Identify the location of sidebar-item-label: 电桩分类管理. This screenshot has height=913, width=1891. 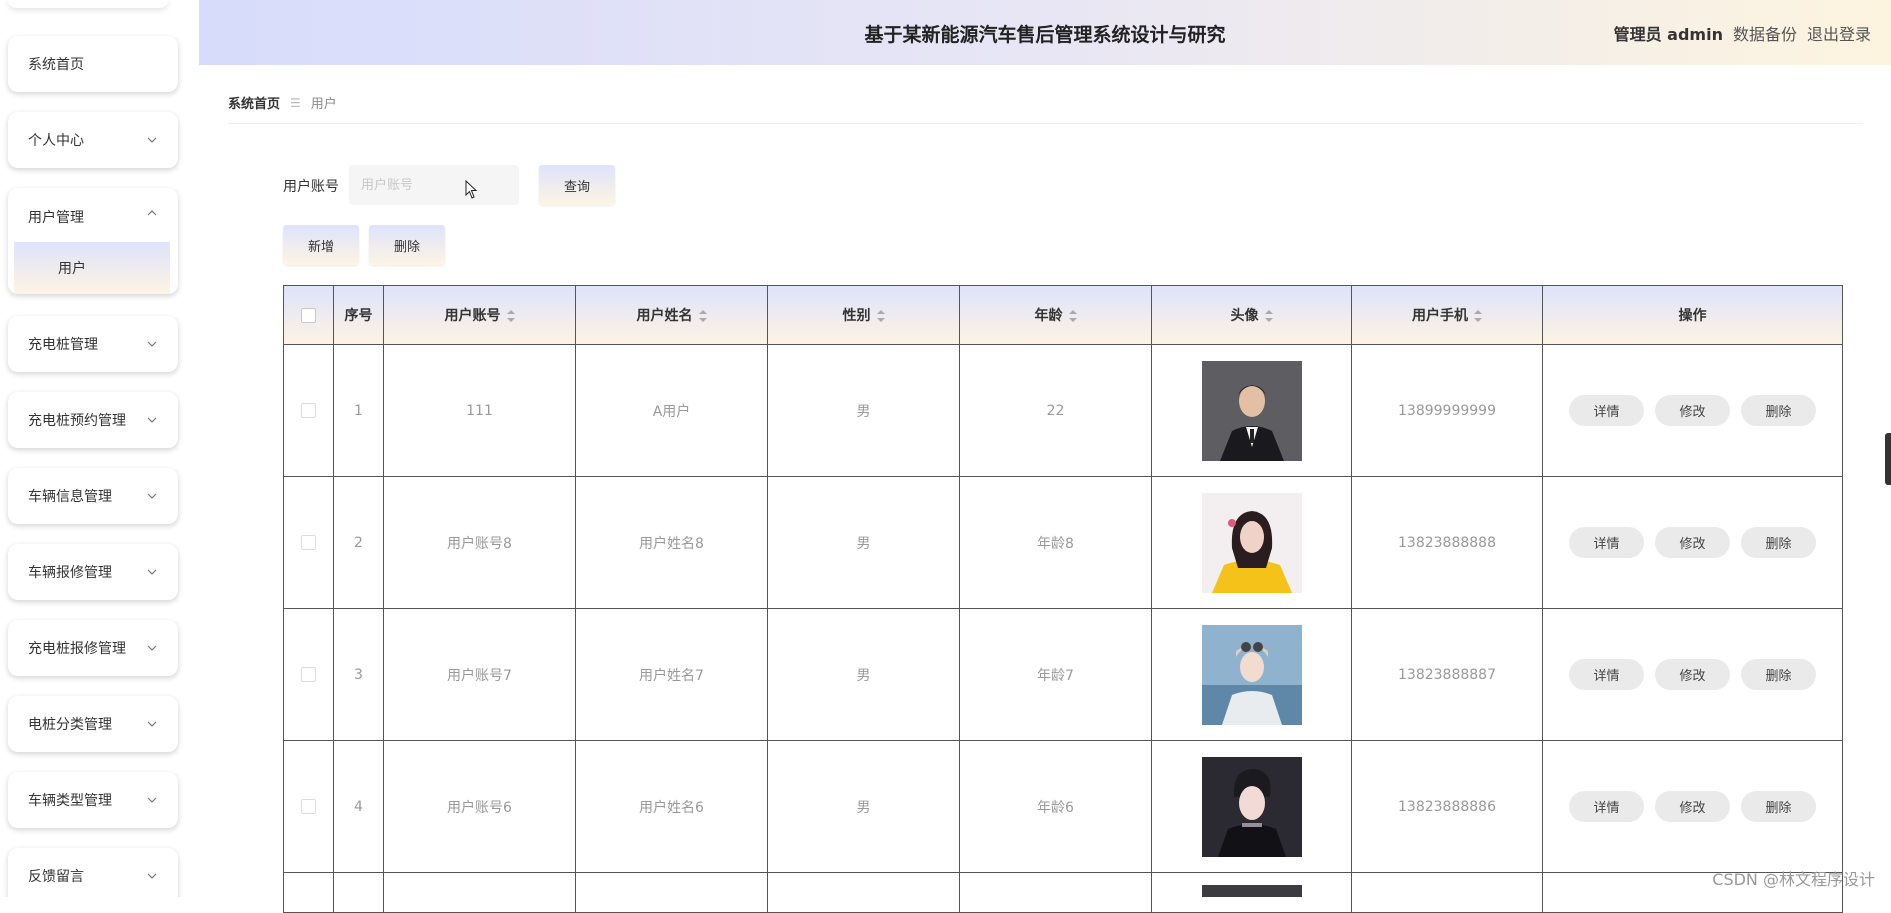
(70, 725).